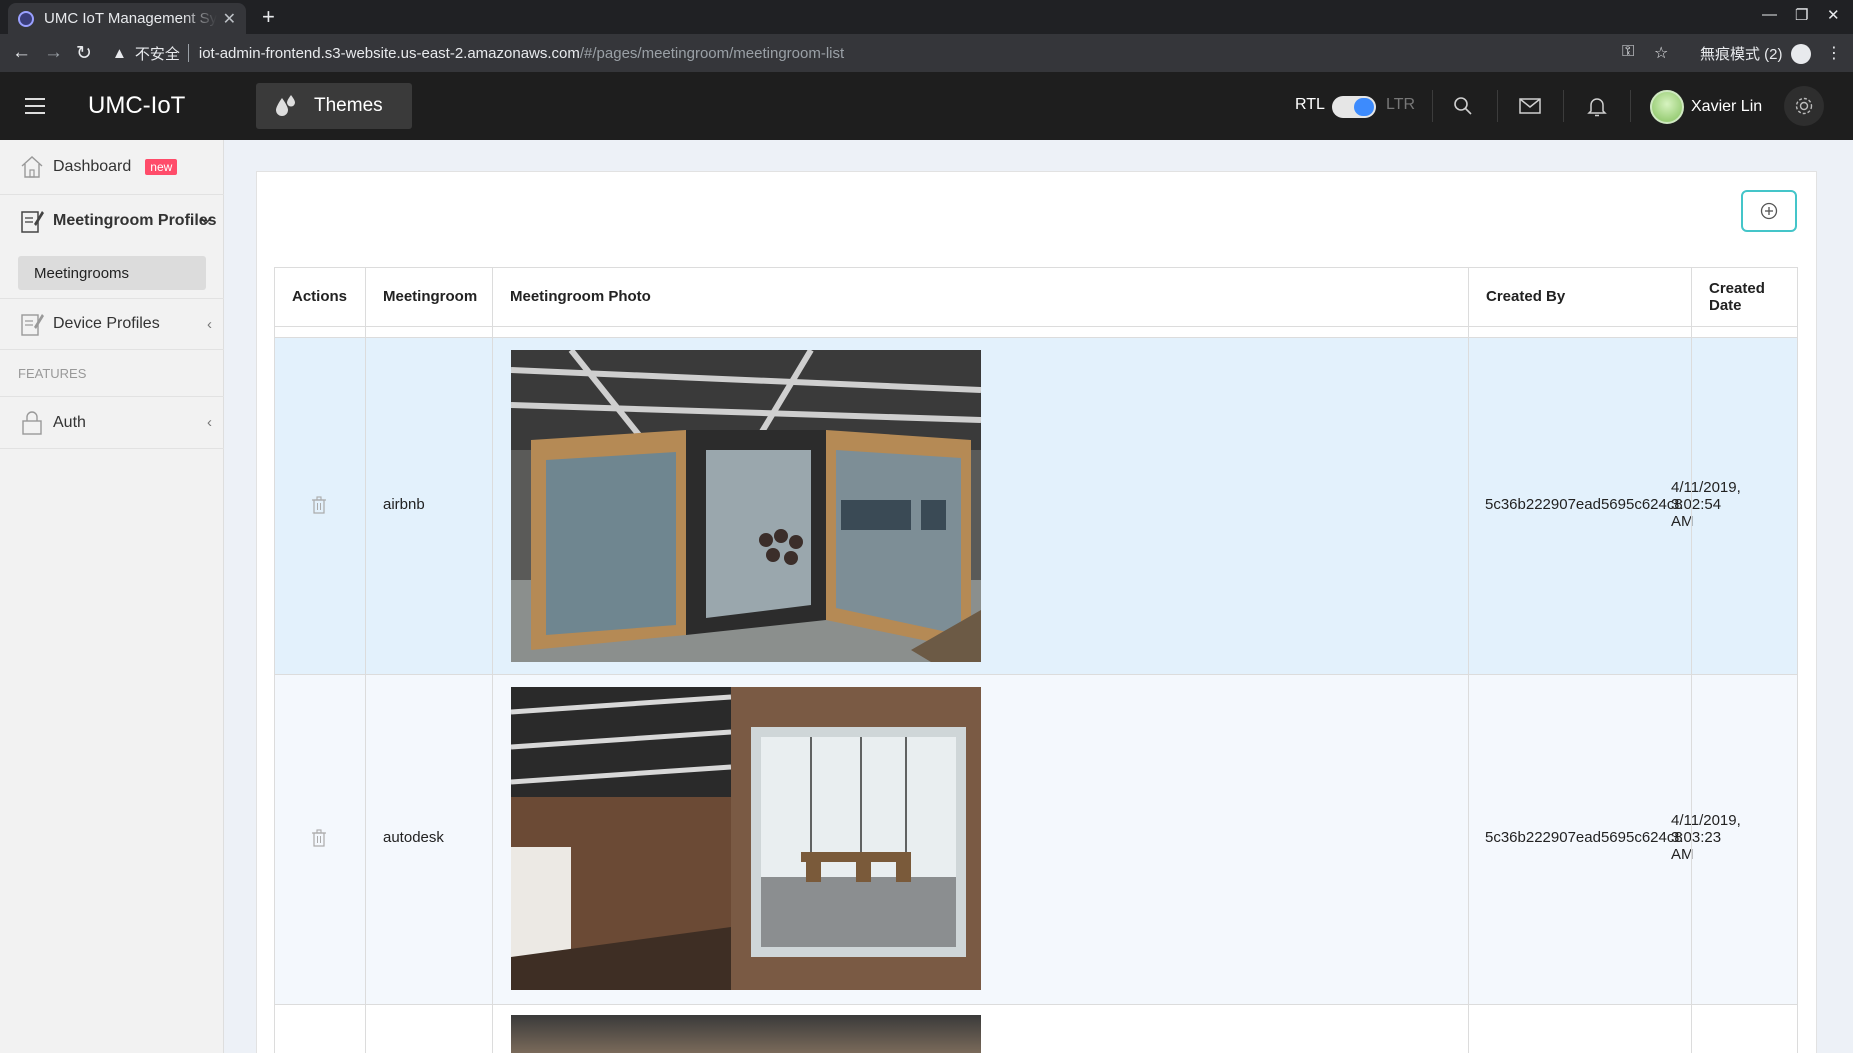 The image size is (1853, 1053). Describe the element at coordinates (1833, 15) in the screenshot. I see `close-window-icon: ✕` at that location.